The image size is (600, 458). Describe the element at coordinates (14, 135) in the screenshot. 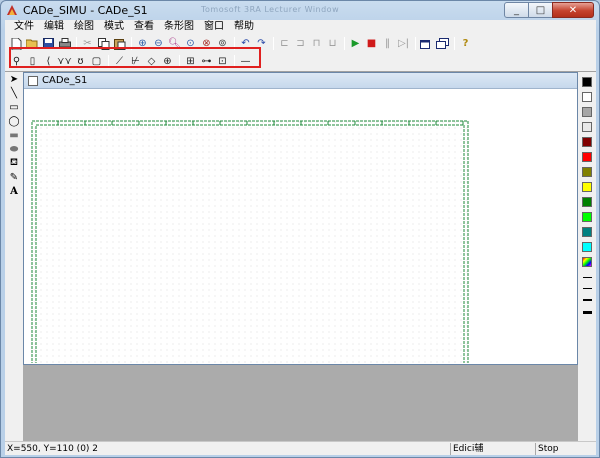

I see `filled-rectangle-tool: ▬` at that location.